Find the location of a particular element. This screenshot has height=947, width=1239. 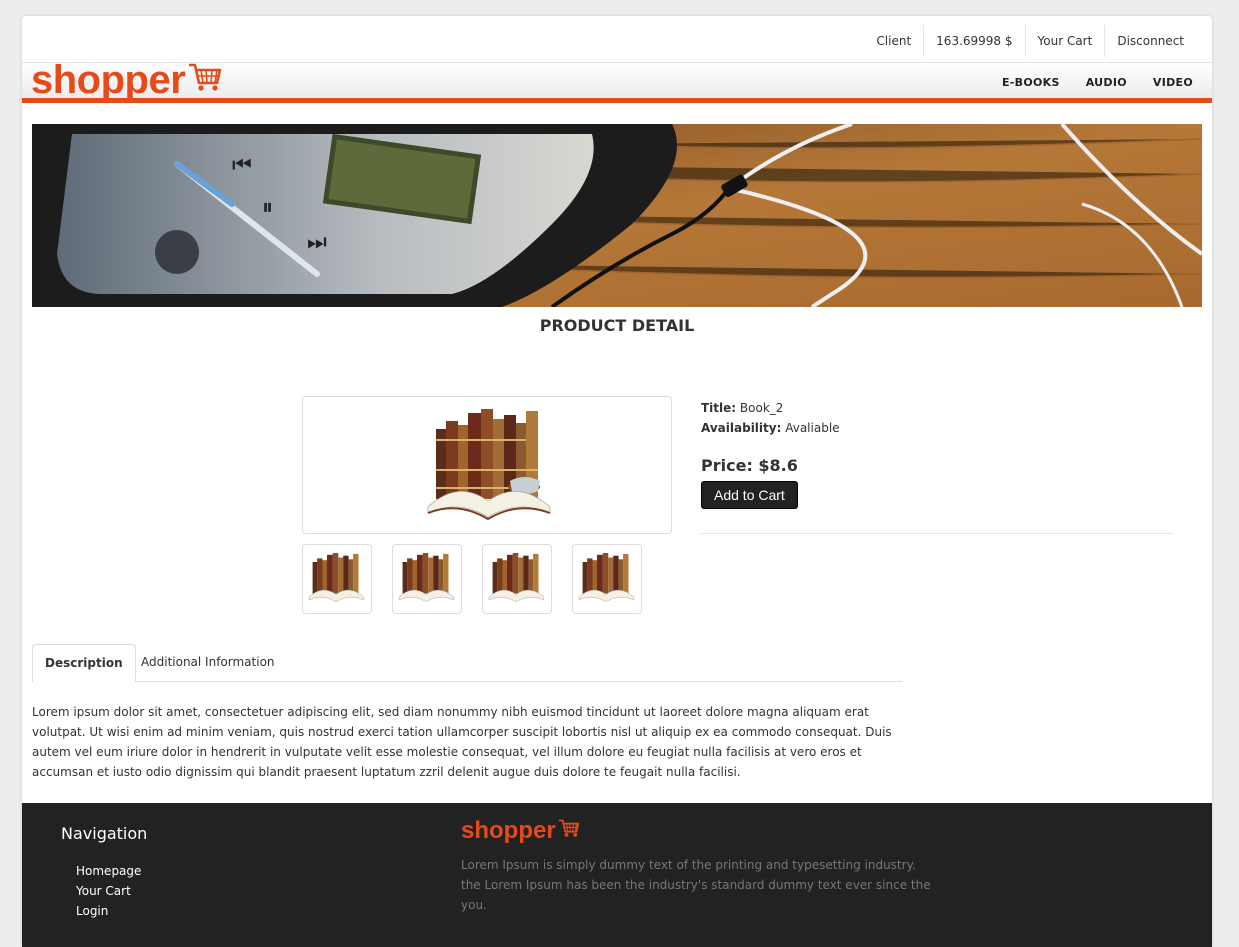

client-link: Client is located at coordinates (893, 41).